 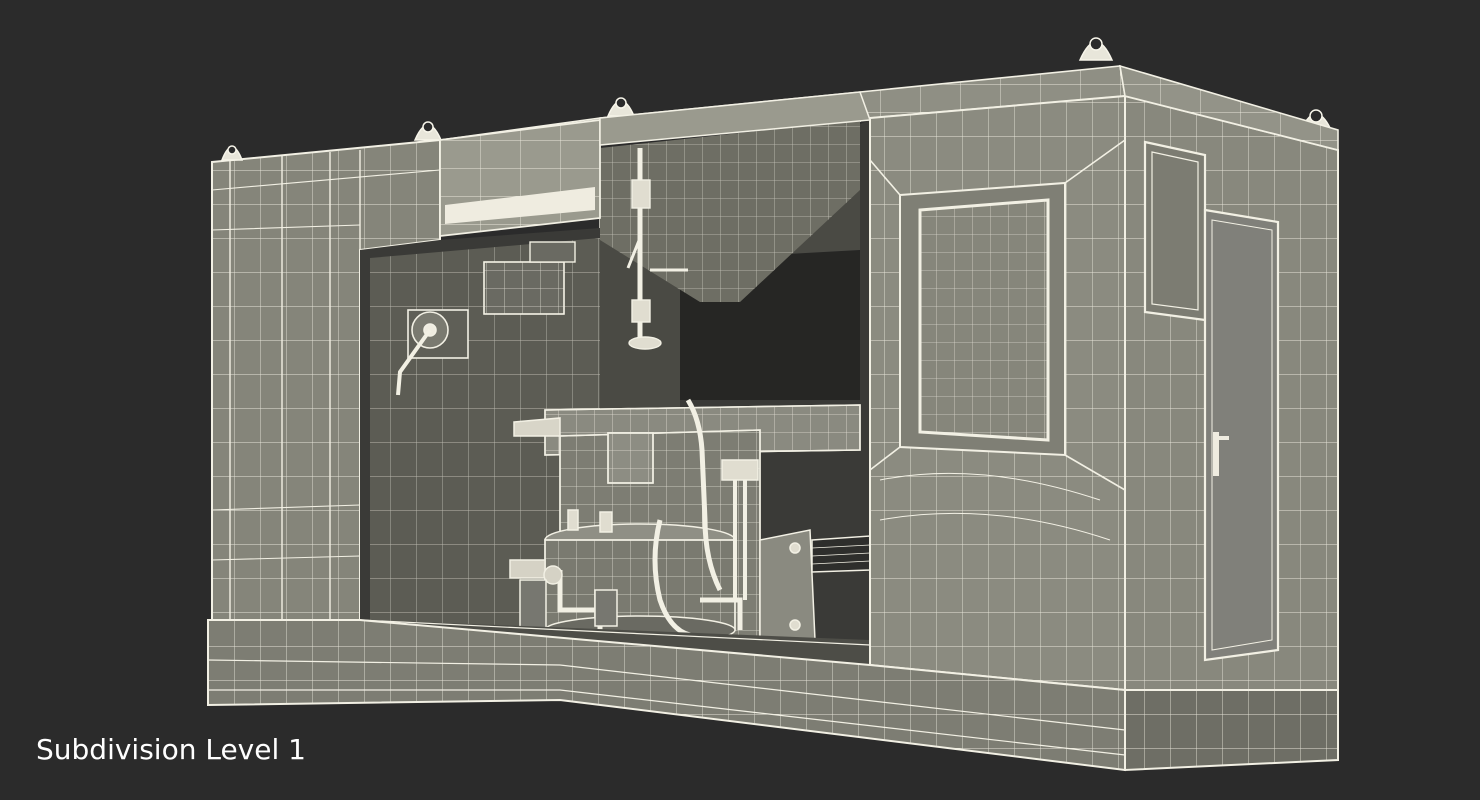 I want to click on right-side-wall, so click(x=1231, y=398).